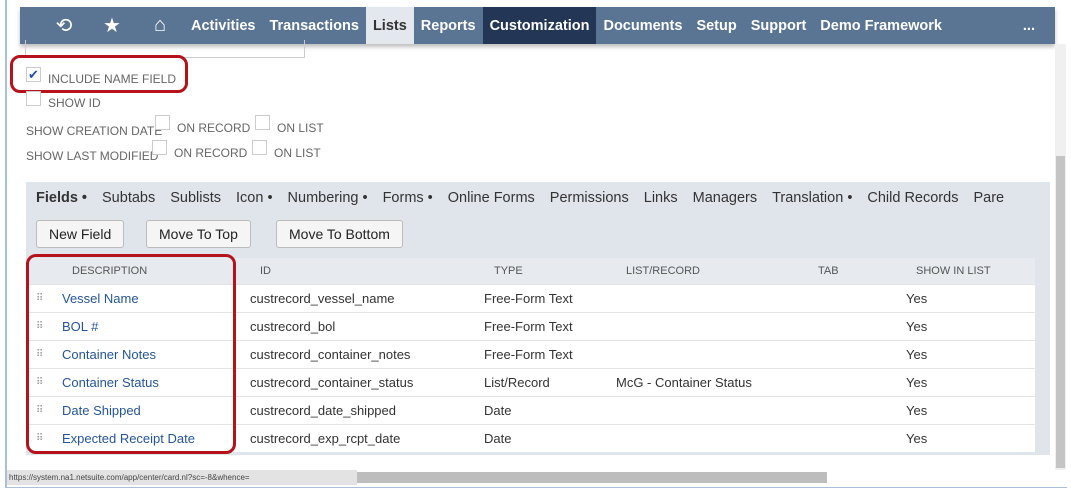  I want to click on nav-reports: Reports, so click(448, 25).